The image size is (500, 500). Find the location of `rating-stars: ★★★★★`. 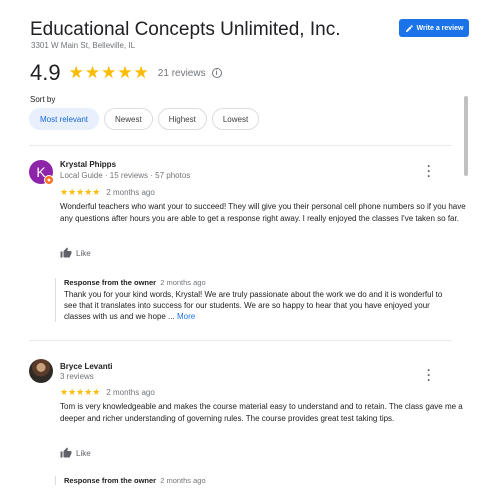

rating-stars: ★★★★★ is located at coordinates (109, 72).